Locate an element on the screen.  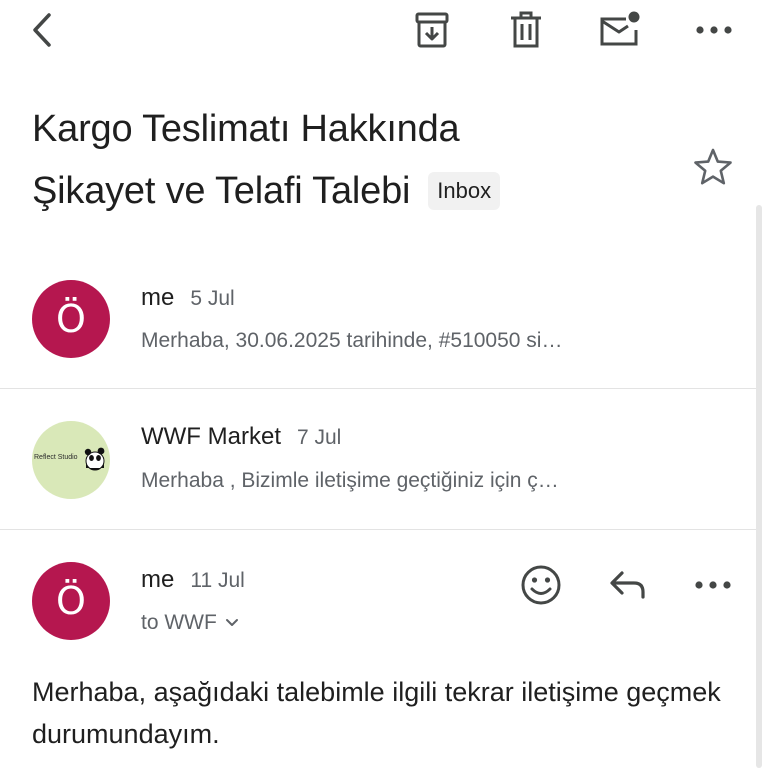
reply-icon is located at coordinates (627, 585).